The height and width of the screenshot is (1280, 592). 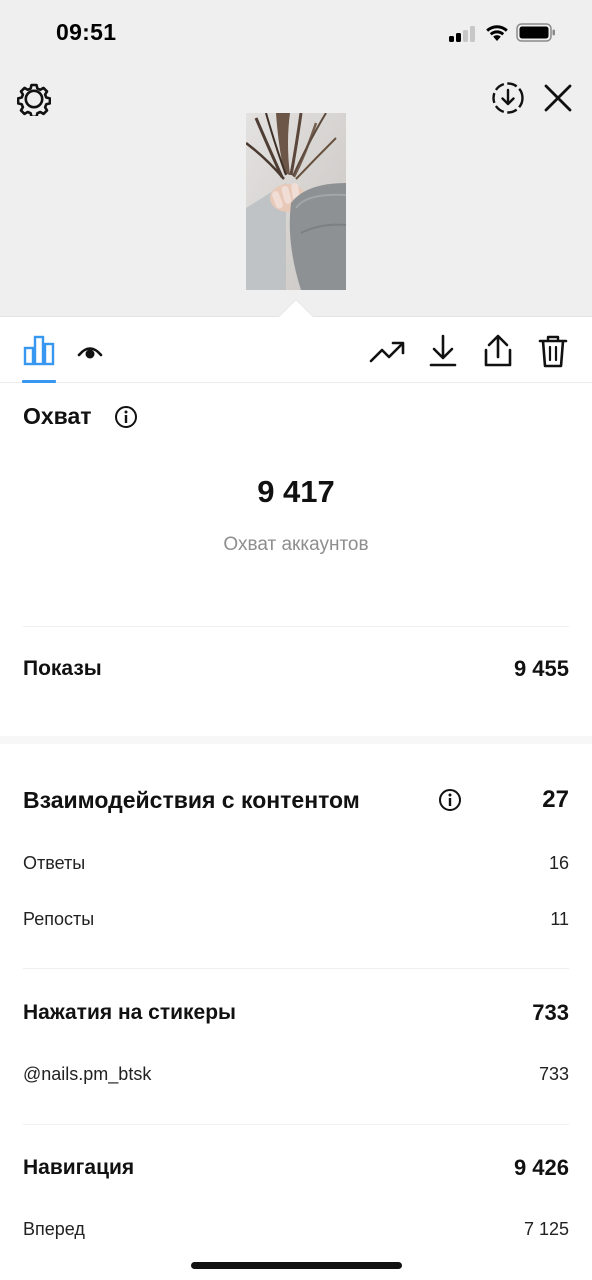 I want to click on reach-info-button, so click(x=126, y=417).